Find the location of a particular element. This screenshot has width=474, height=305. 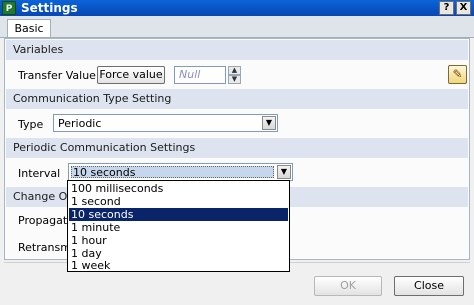

tab-basic: Basic is located at coordinates (29, 28).